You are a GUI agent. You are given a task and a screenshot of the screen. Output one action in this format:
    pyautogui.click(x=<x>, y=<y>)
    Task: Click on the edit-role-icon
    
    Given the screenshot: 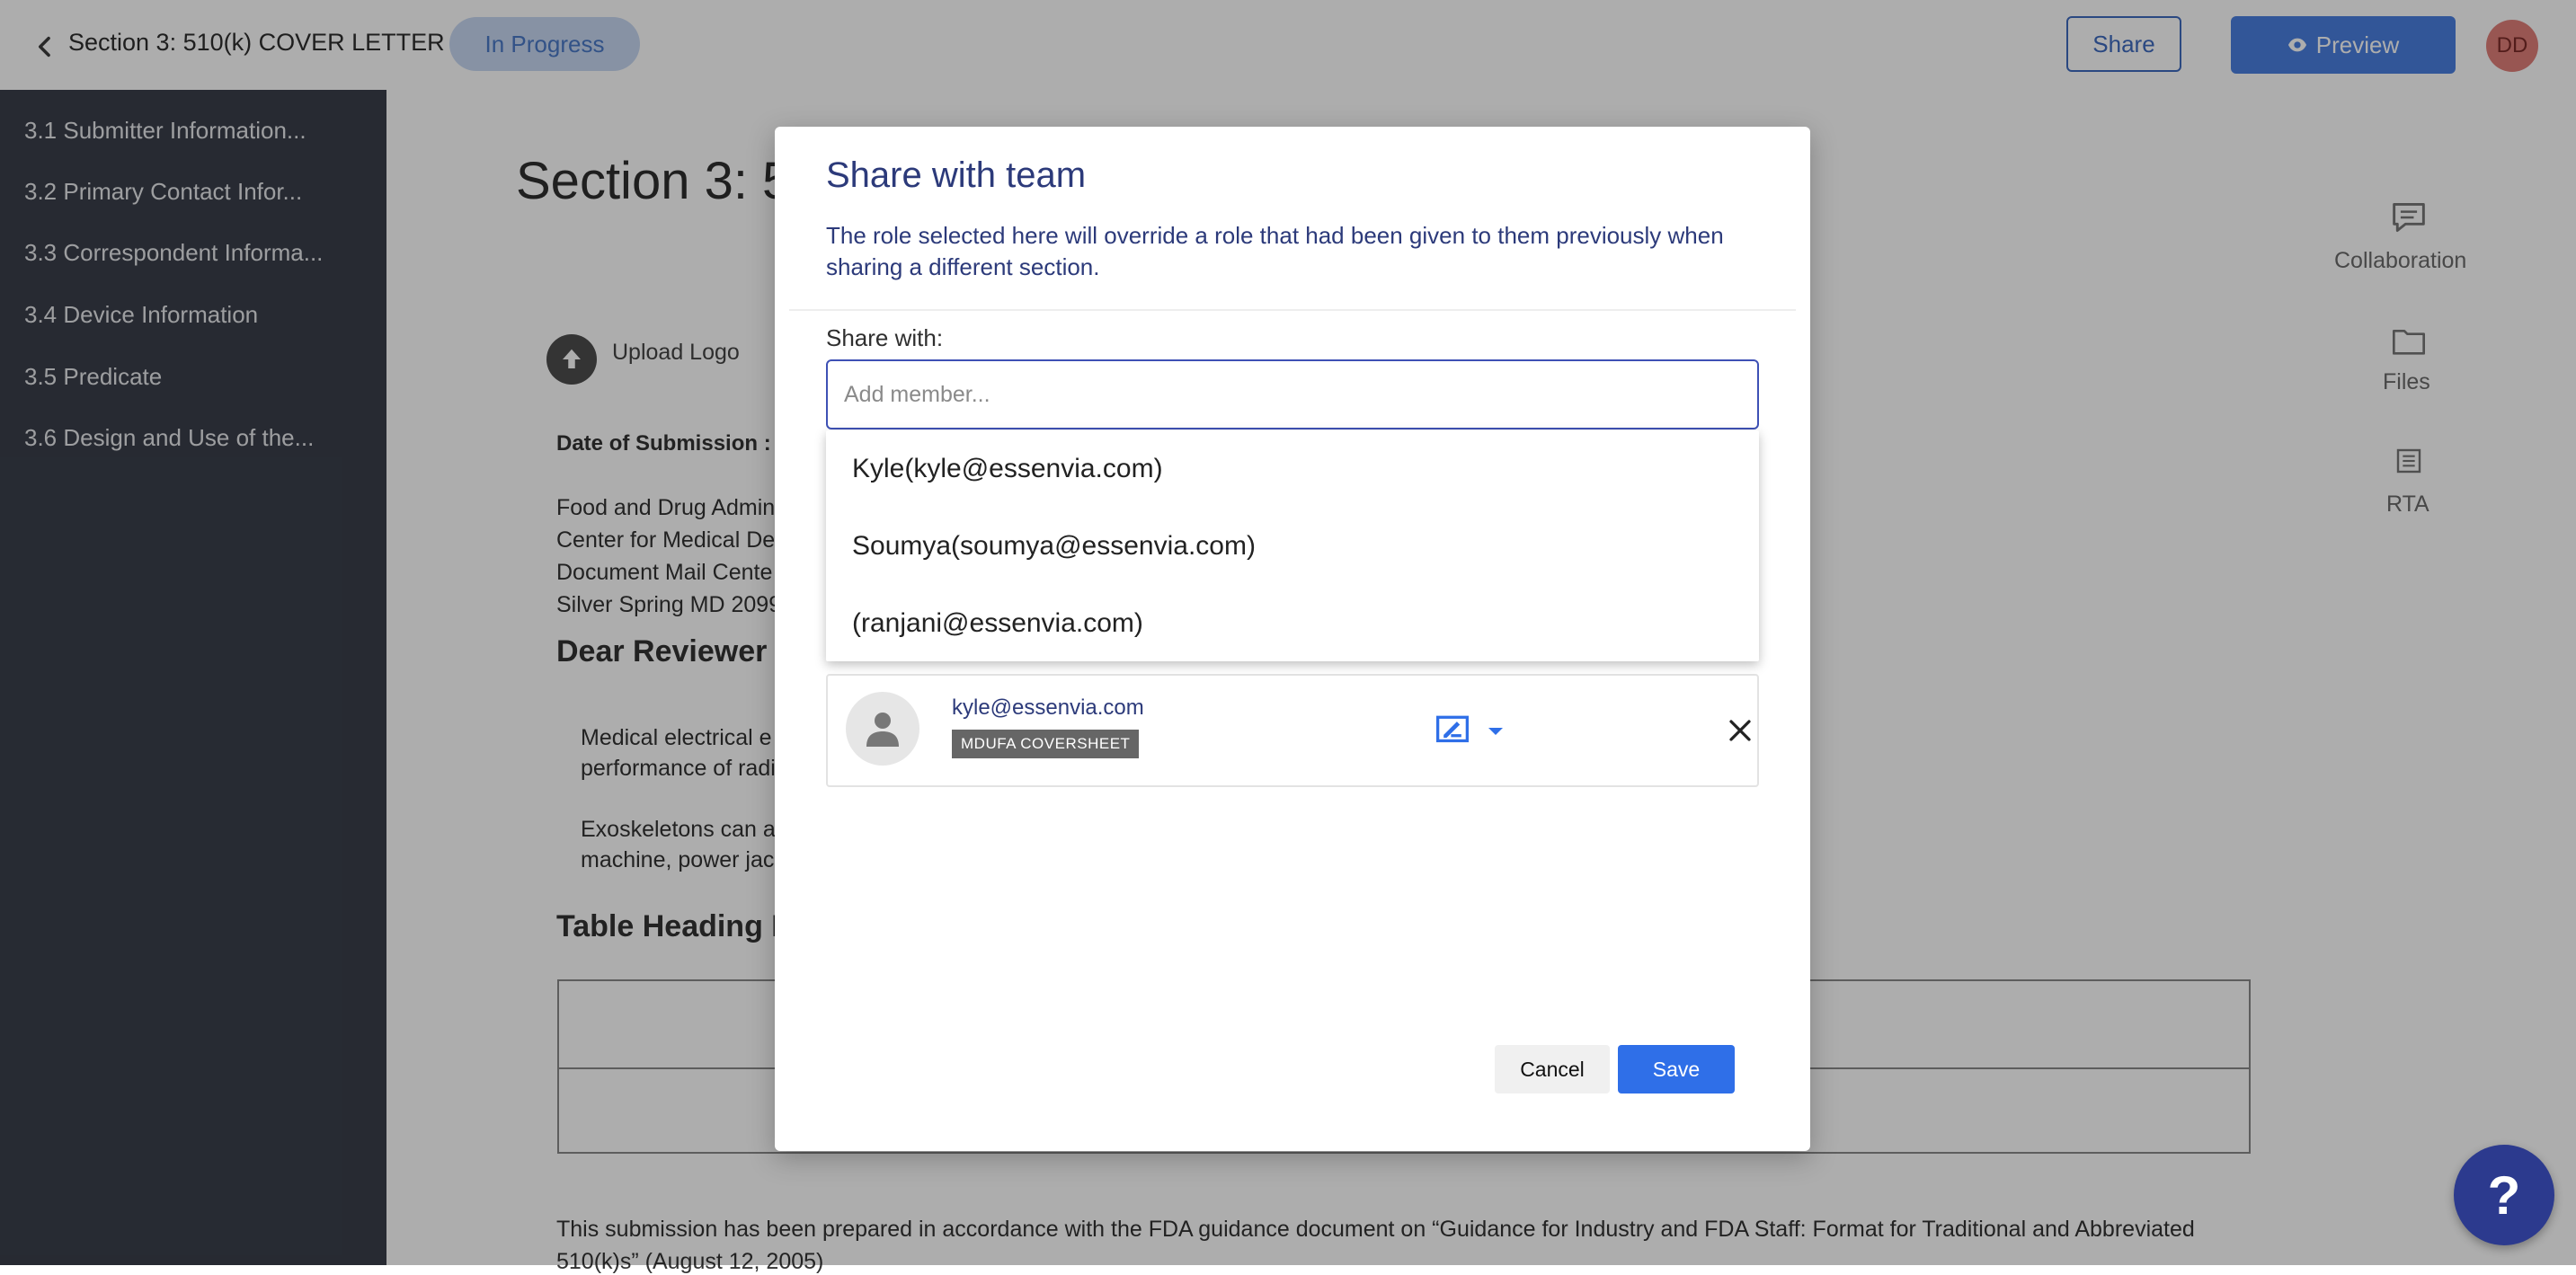 What is the action you would take?
    pyautogui.click(x=1452, y=729)
    